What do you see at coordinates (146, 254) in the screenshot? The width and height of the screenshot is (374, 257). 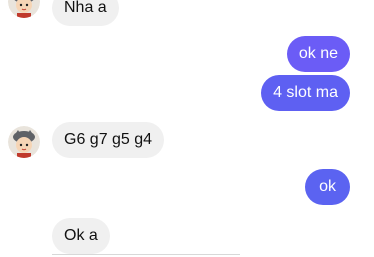 I see `divider` at bounding box center [146, 254].